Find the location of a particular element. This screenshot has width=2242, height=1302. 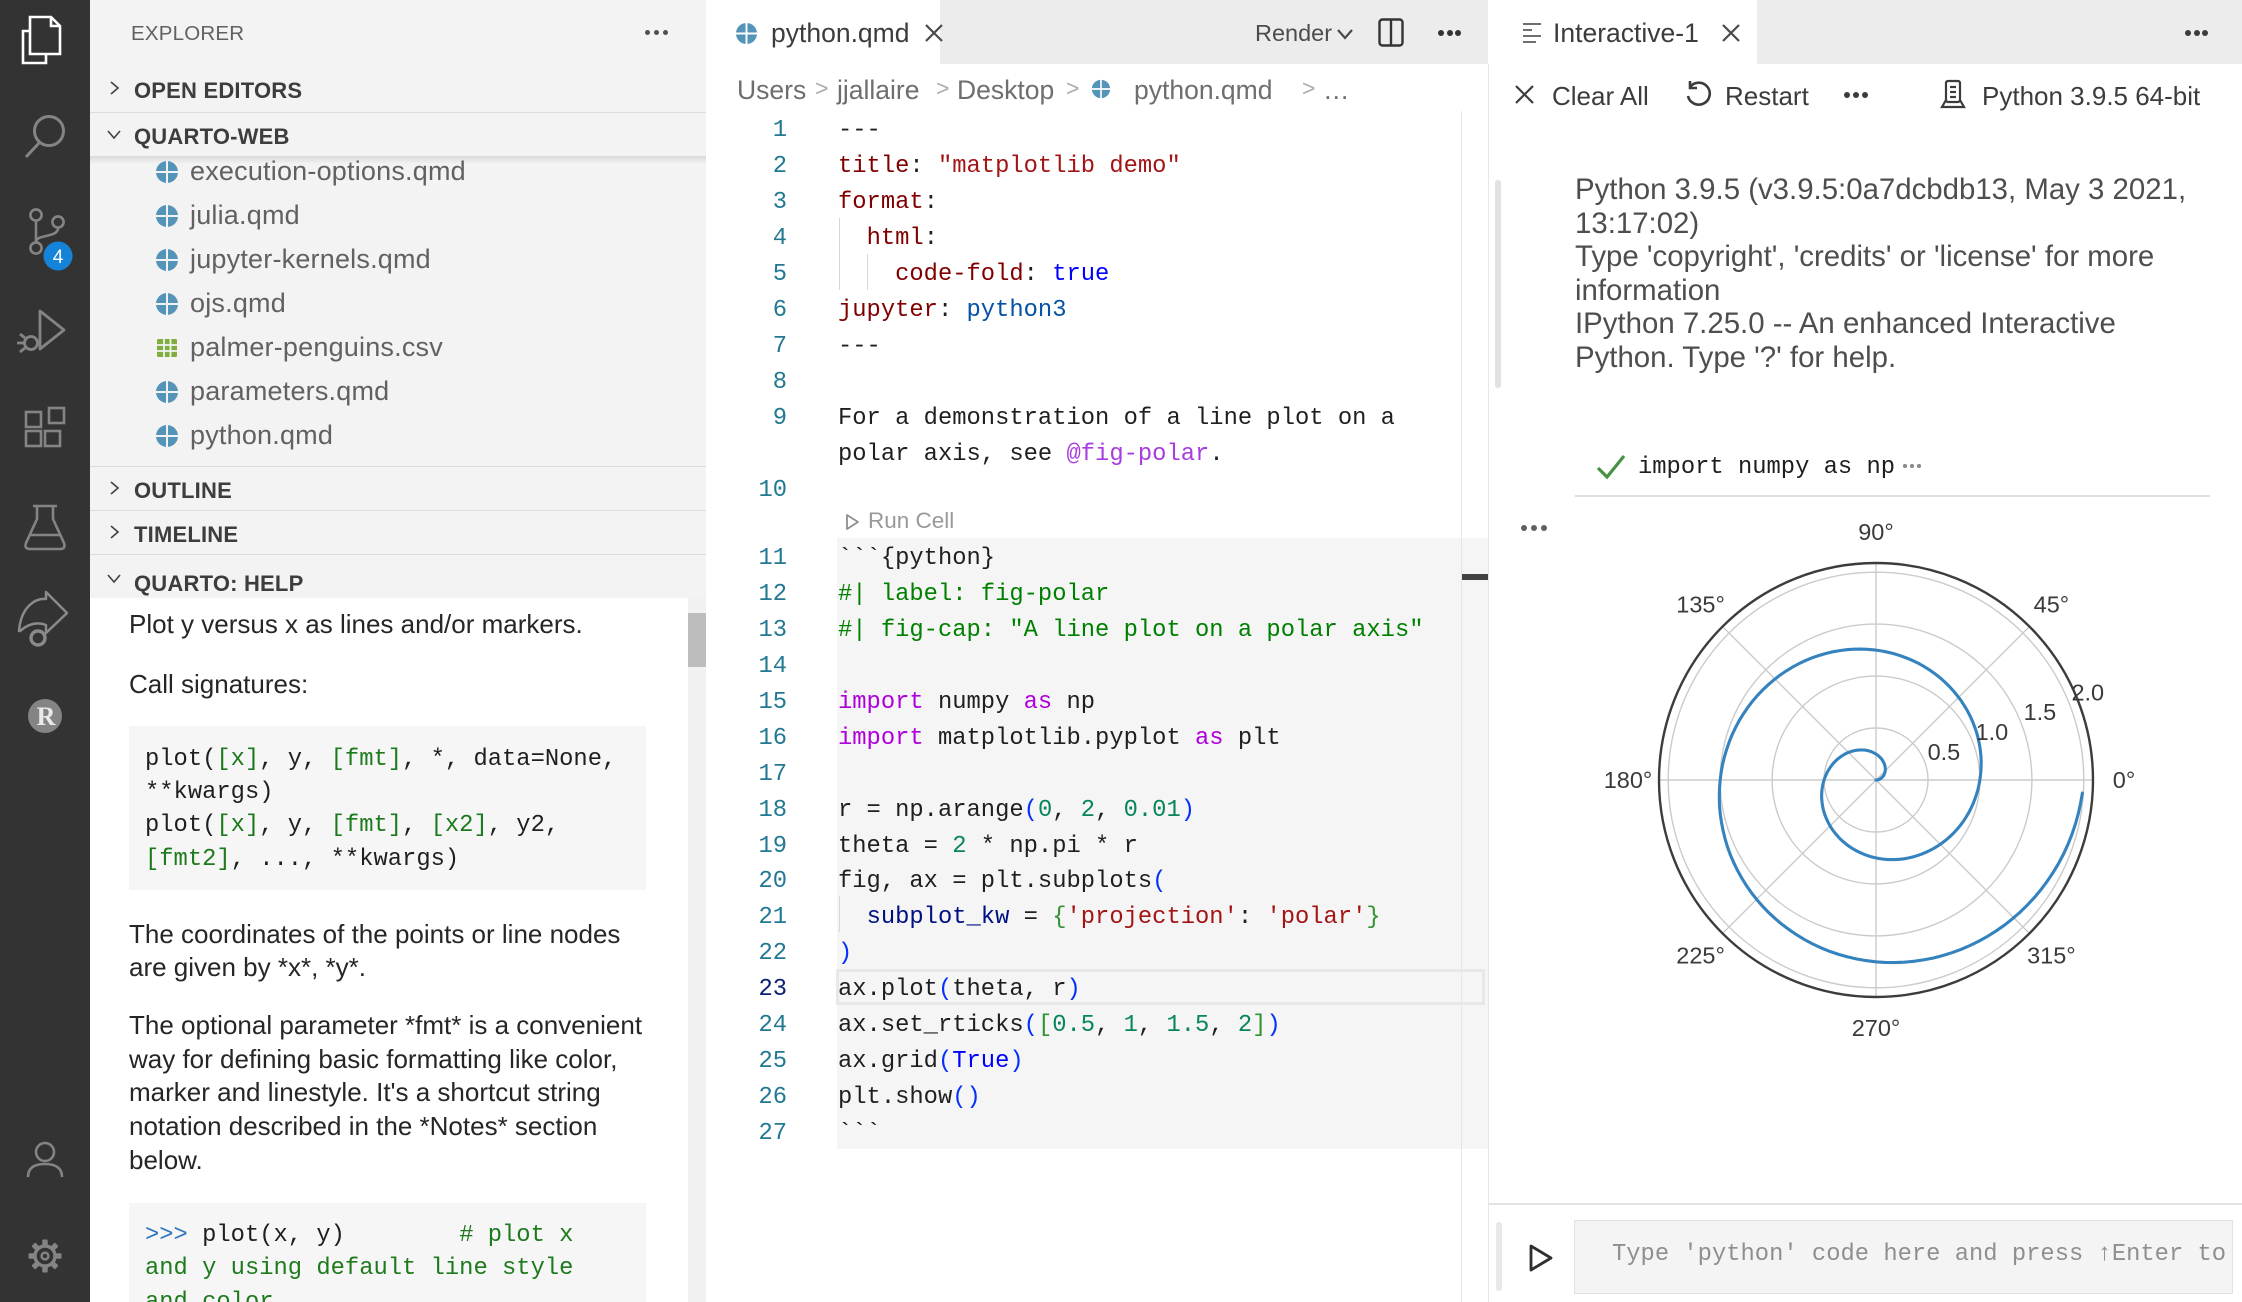

svg-text: 0.5 is located at coordinates (1944, 752).